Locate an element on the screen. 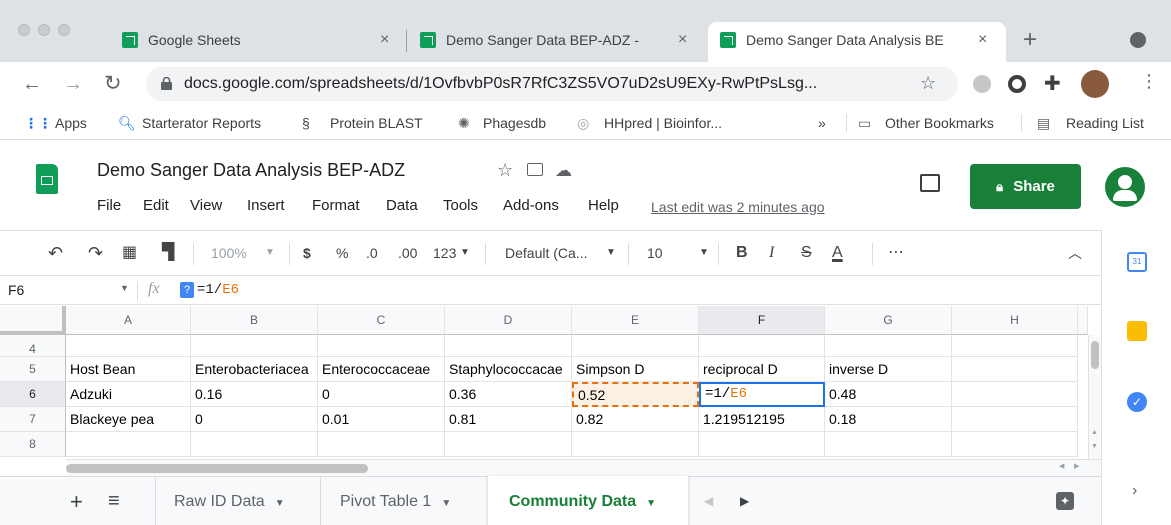 Image resolution: width=1171 pixels, height=525 pixels. bookmark-apps: Apps is located at coordinates (71, 123).